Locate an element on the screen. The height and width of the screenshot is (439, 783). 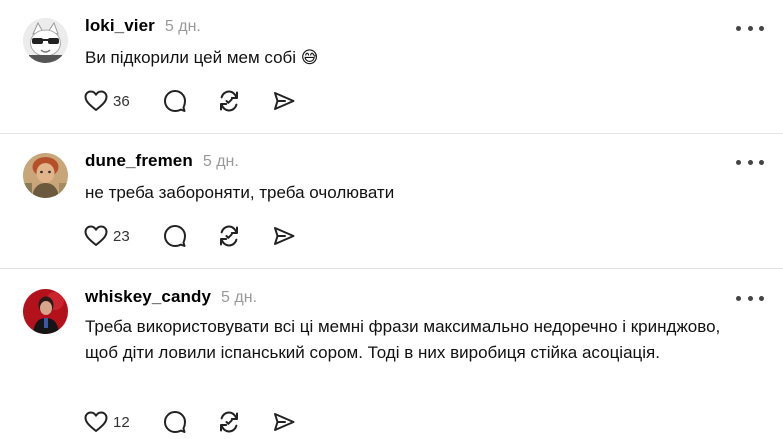
like-count: 36 is located at coordinates (121, 101).